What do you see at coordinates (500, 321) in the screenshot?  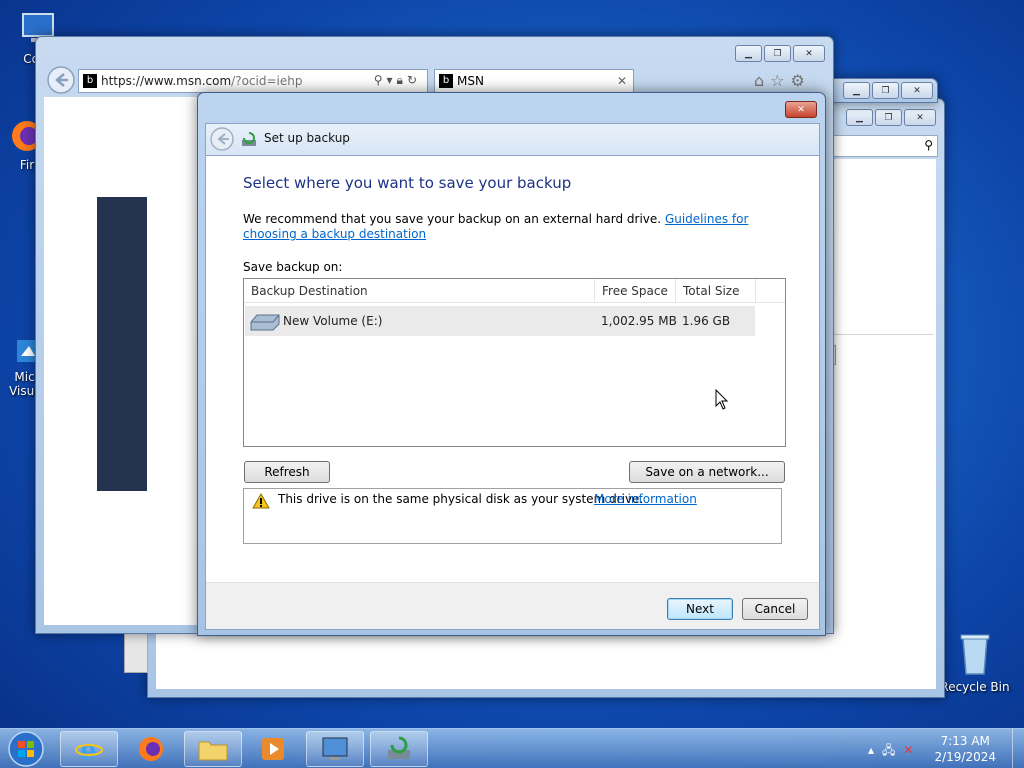 I see `list-row-new-volume: New Volume (E:) 1,002.95 MB 1.96 GB` at bounding box center [500, 321].